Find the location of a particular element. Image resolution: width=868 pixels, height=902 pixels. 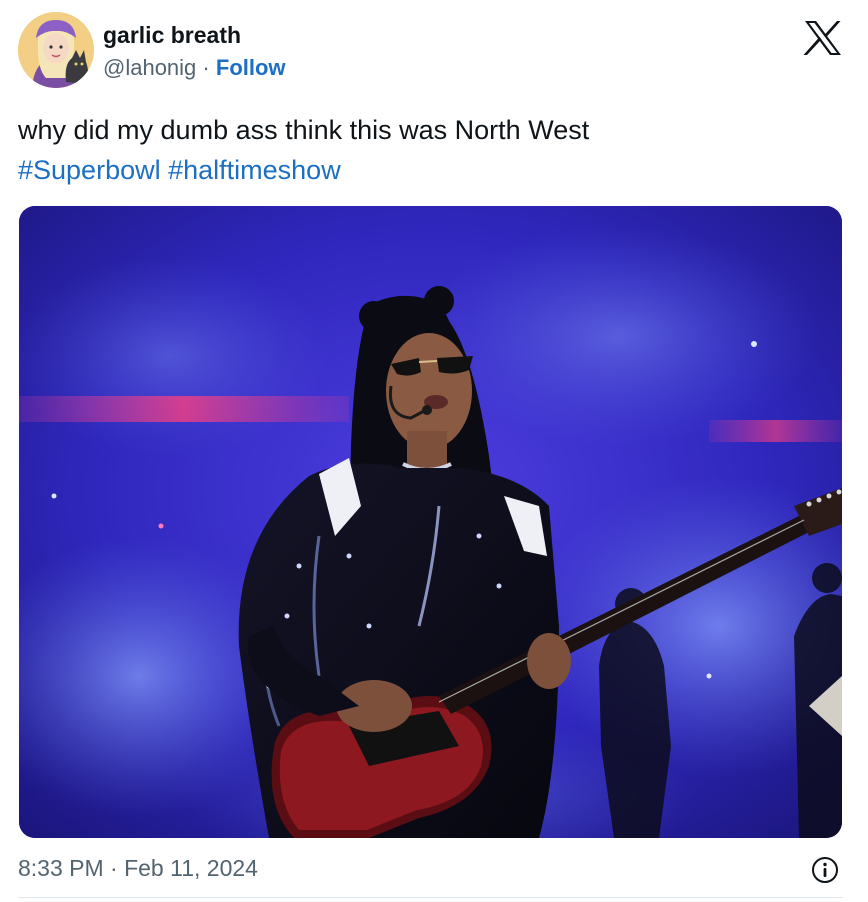

hashtag-row: #Superbowl #halftimeshow is located at coordinates (428, 170).